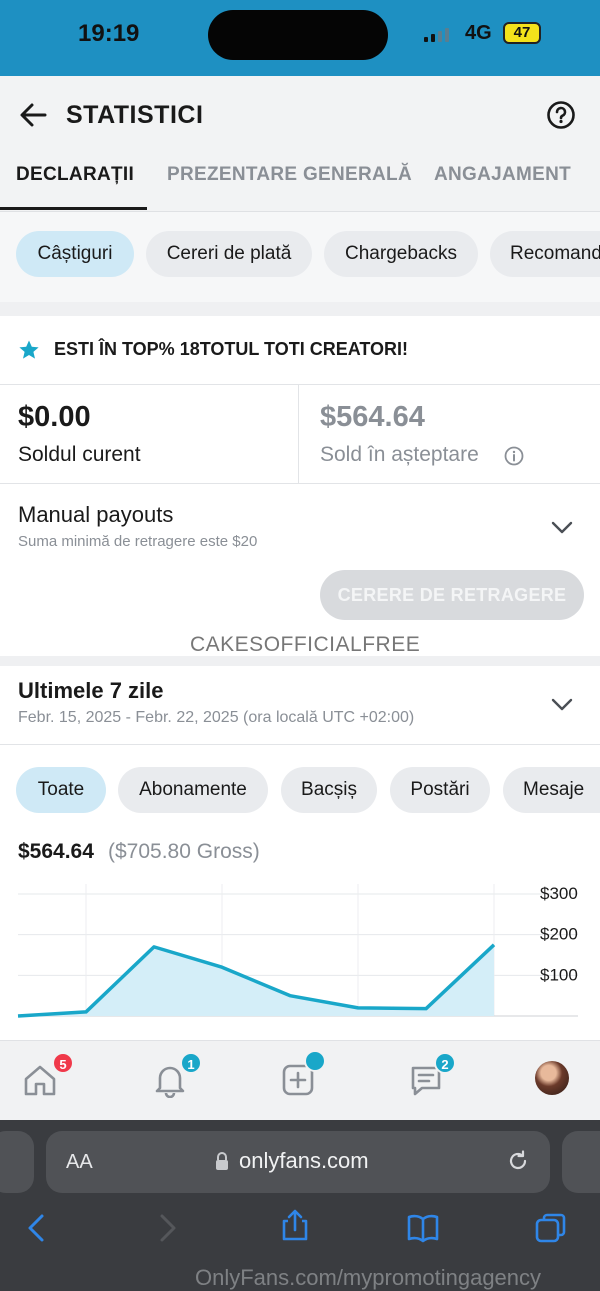 The height and width of the screenshot is (1291, 600). I want to click on chip-postari: Postări, so click(440, 790).